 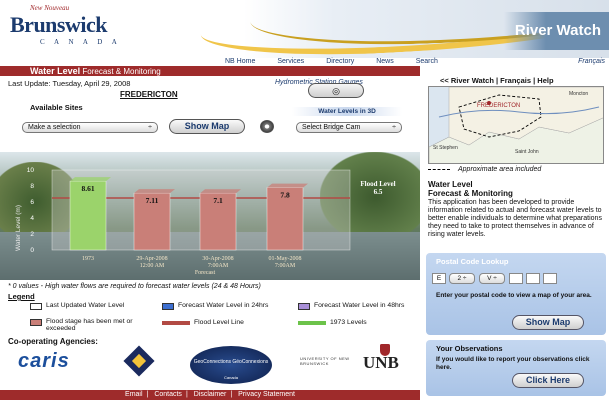 I want to click on postal-show-map-button: Show Map, so click(x=548, y=322).